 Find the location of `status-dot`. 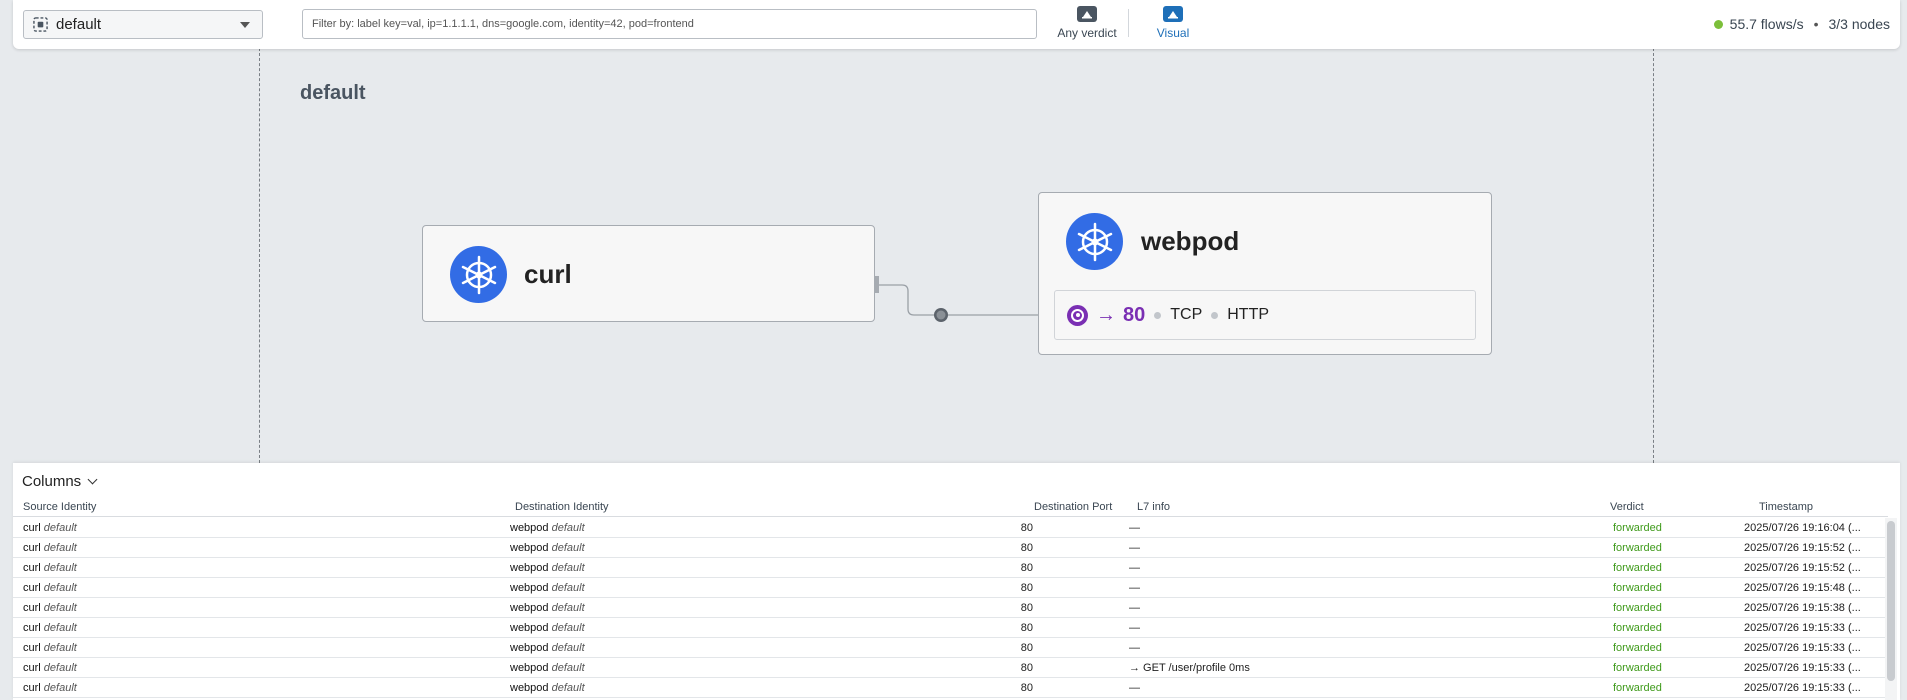

status-dot is located at coordinates (1718, 24).